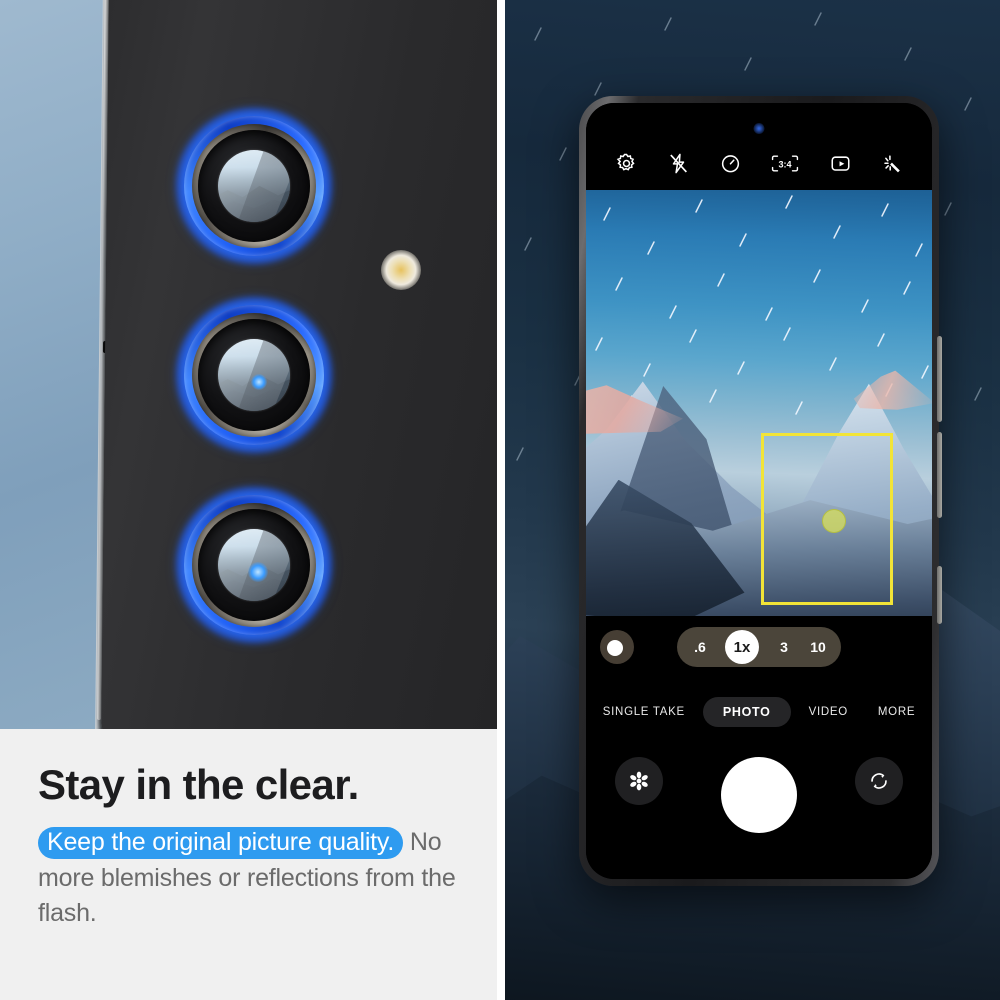 The height and width of the screenshot is (1000, 1000). I want to click on switch-camera-button, so click(879, 781).